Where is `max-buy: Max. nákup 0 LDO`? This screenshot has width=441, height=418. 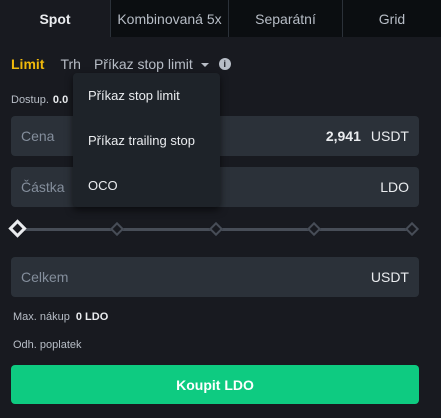
max-buy: Max. nákup 0 LDO is located at coordinates (60, 317).